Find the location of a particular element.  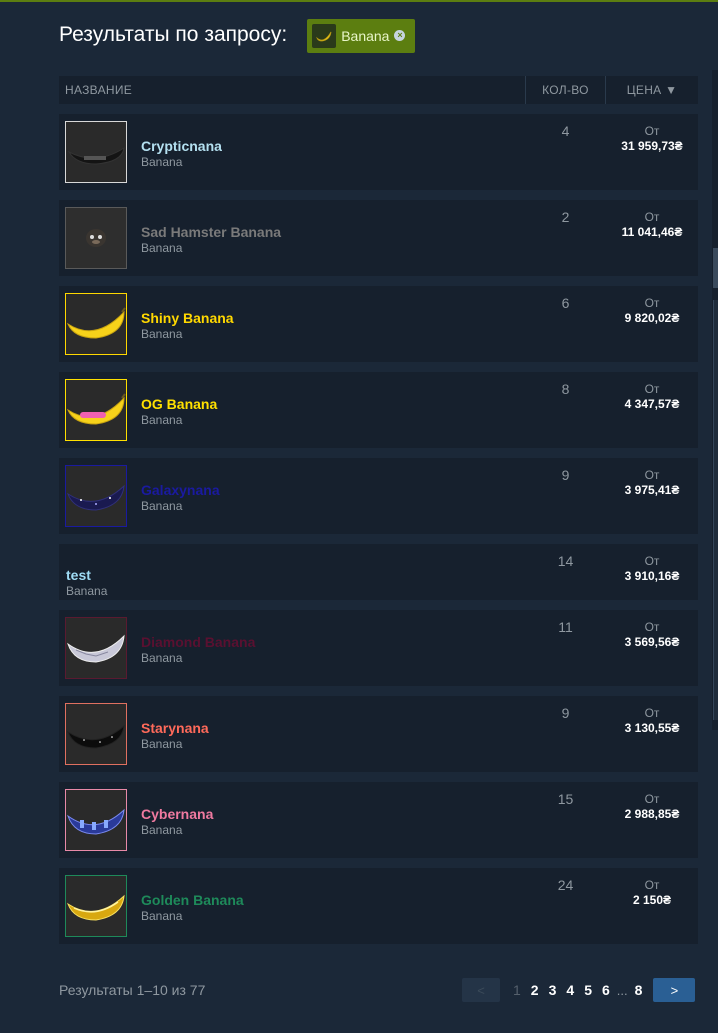

item-name: Galaxynana is located at coordinates (180, 490).